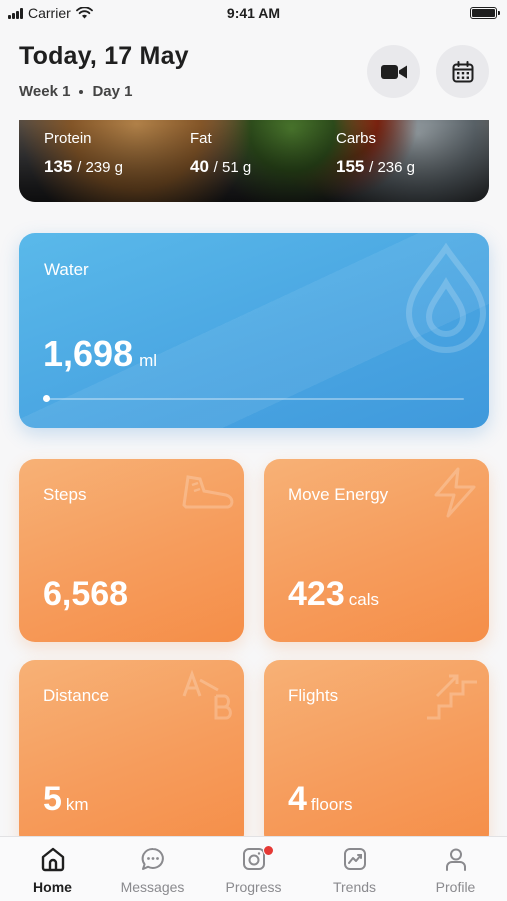 Image resolution: width=507 pixels, height=901 pixels. I want to click on status-time: 9:41 AM, so click(253, 13).